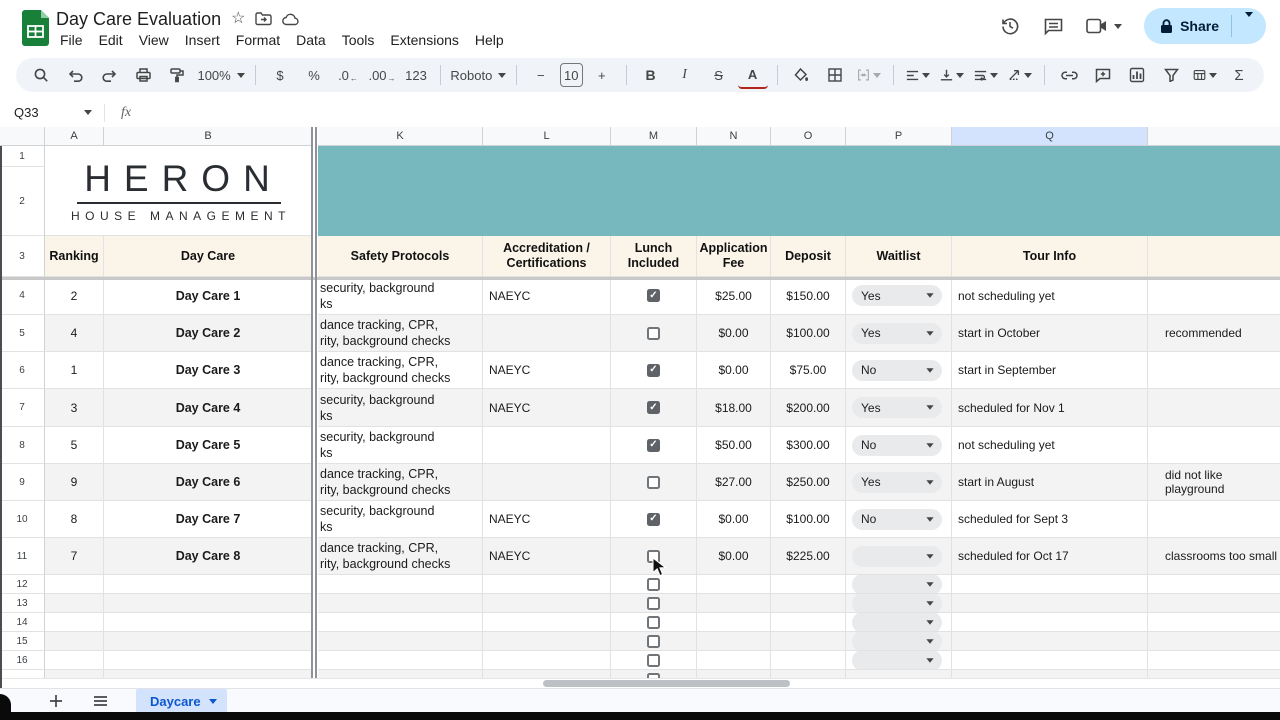 This screenshot has width=1280, height=720. Describe the element at coordinates (74, 296) in the screenshot. I see `cell-ranking-4: 2` at that location.